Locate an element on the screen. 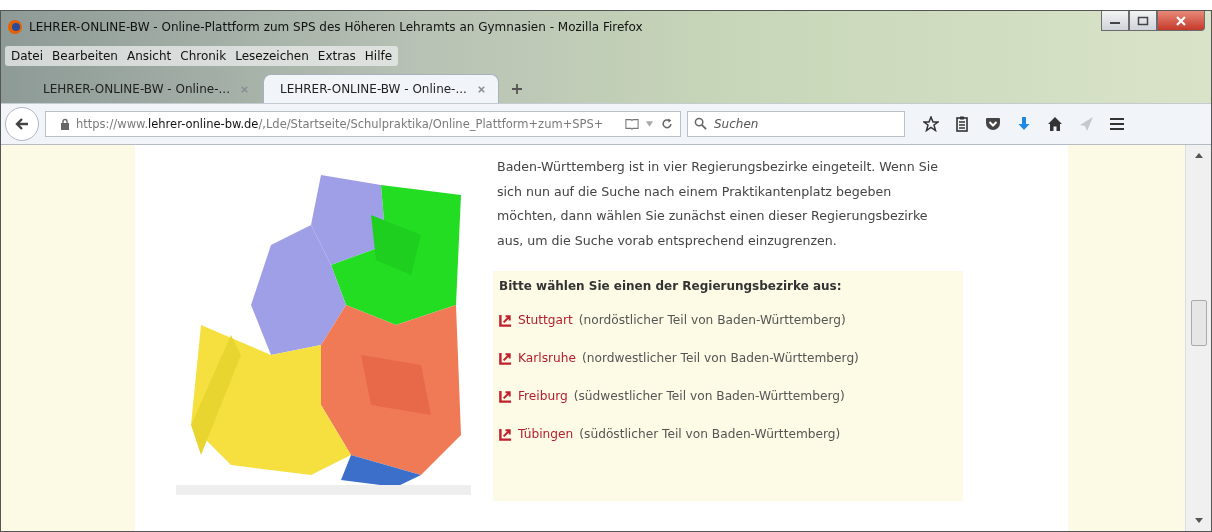 This screenshot has height=532, width=1212. menu-item: Lesezeichen is located at coordinates (272, 56).